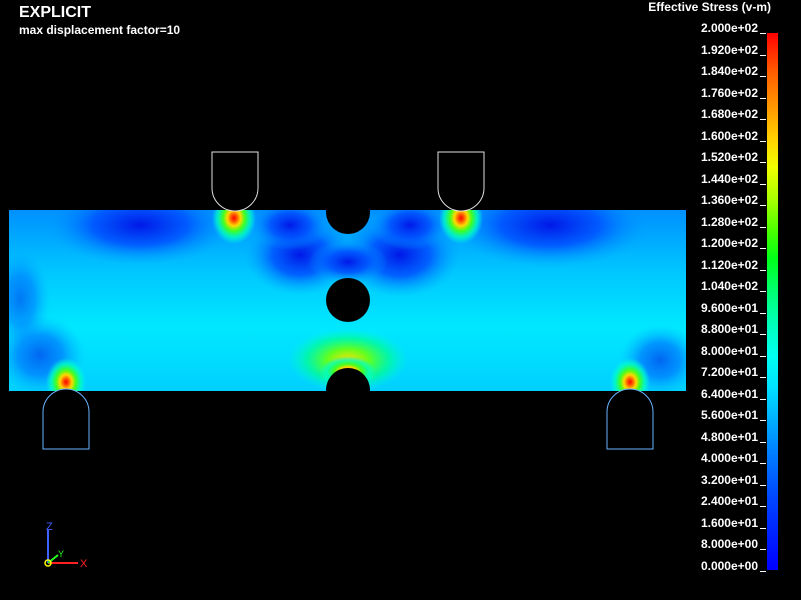 The width and height of the screenshot is (801, 600). Describe the element at coordinates (66, 419) in the screenshot. I see `left-support` at that location.